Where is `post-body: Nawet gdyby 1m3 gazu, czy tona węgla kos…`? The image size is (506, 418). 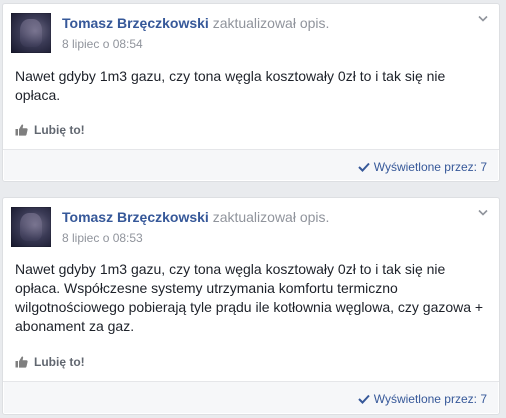 post-body: Nawet gdyby 1m3 gazu, czy tona węgla kos… is located at coordinates (252, 86).